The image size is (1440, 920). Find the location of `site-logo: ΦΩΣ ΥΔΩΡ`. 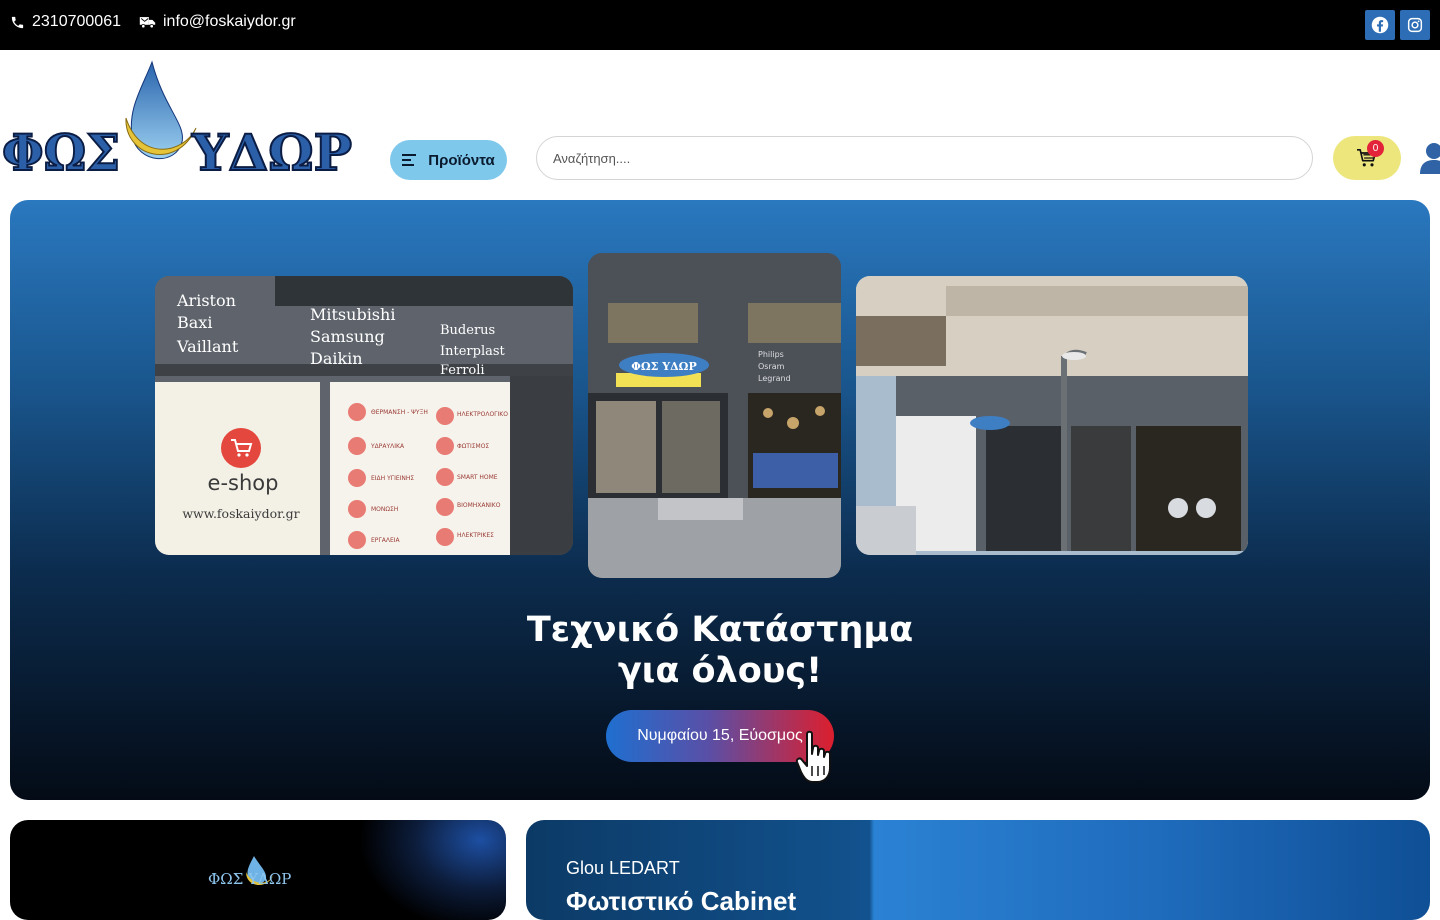

site-logo: ΦΩΣ ΥΔΩΡ is located at coordinates (180, 120).